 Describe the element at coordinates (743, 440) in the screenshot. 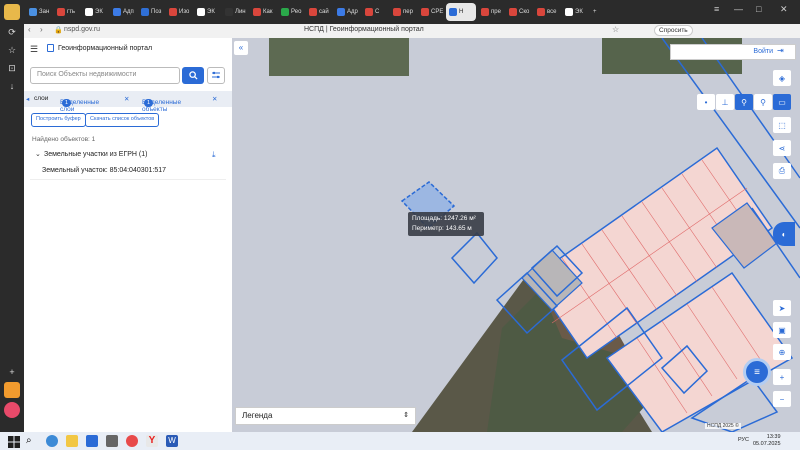

I see `language-indicator: РУС` at that location.